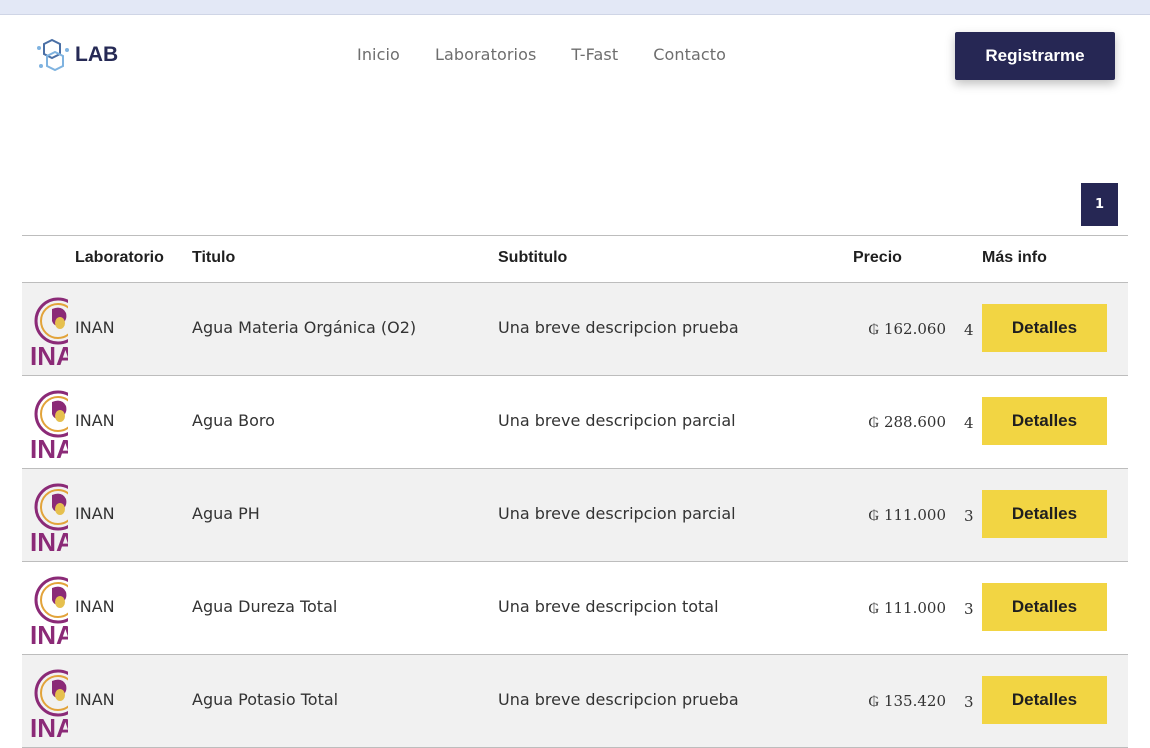 This screenshot has width=1150, height=748. Describe the element at coordinates (485, 54) in the screenshot. I see `nav-laboratorios: Laboratorios` at that location.